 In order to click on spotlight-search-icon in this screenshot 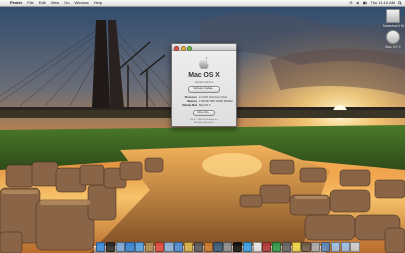, I will do `click(400, 3)`.